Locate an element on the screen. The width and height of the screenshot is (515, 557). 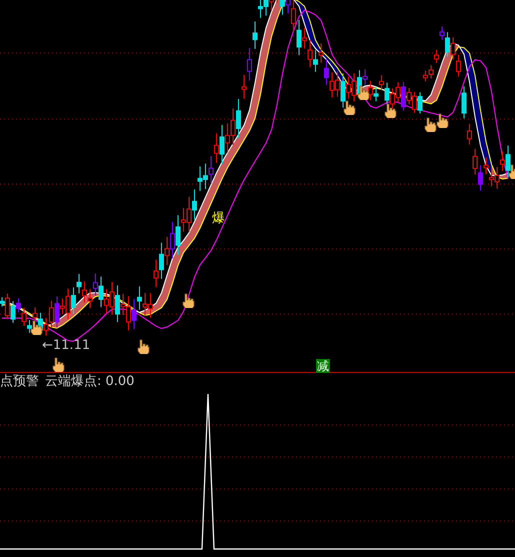
signal-badge: 减 is located at coordinates (323, 366).